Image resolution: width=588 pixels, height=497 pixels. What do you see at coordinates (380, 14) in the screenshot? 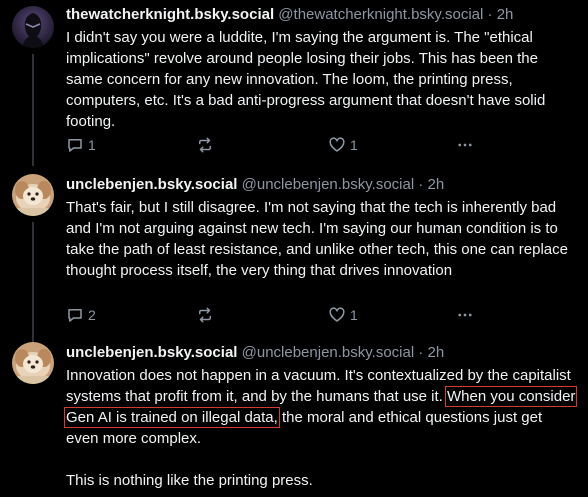
I see `handle: @thewatcherknight.bsky.social` at bounding box center [380, 14].